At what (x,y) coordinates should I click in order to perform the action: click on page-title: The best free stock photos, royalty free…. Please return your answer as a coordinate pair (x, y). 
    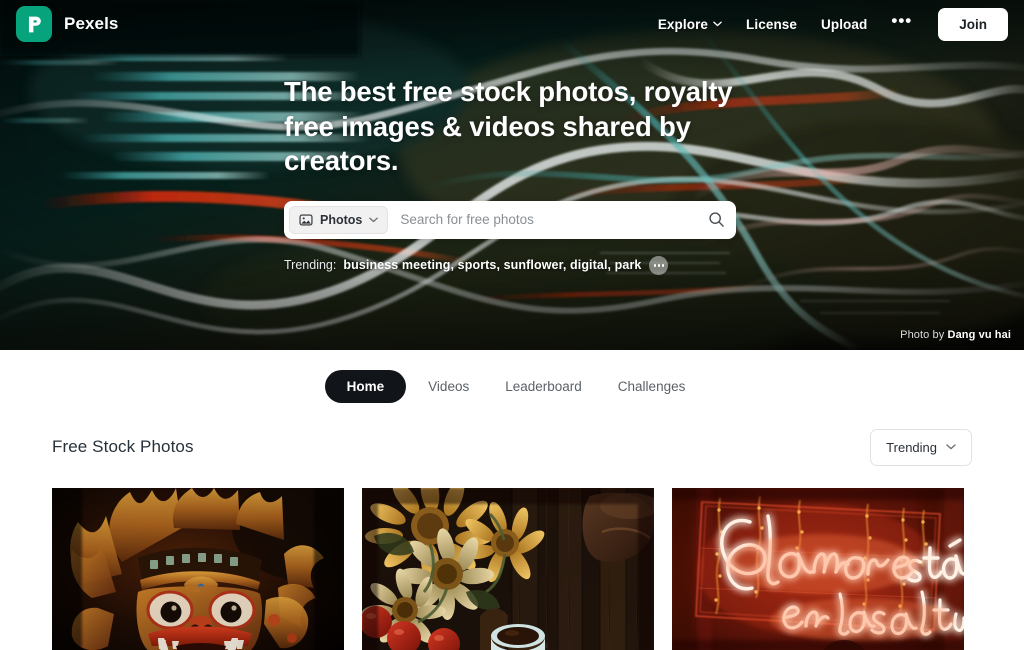
    Looking at the image, I should click on (508, 126).